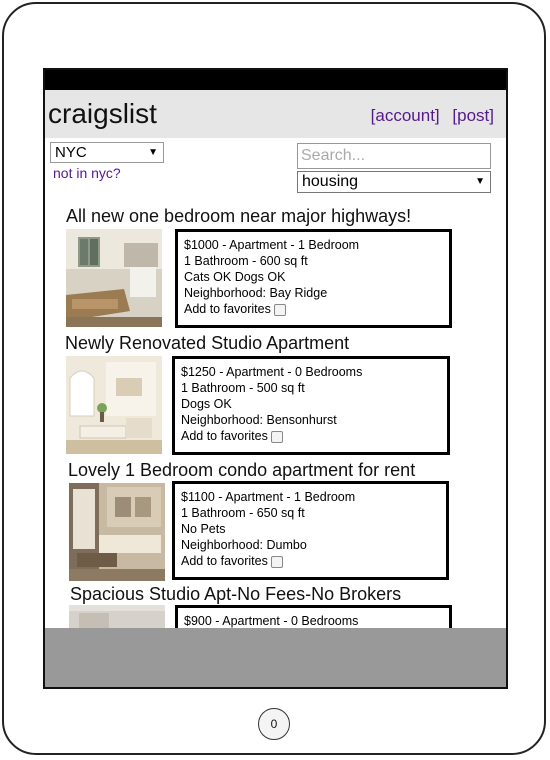  What do you see at coordinates (259, 420) in the screenshot?
I see `listing-neighborhood: Neighborhood: Bensonhurst` at bounding box center [259, 420].